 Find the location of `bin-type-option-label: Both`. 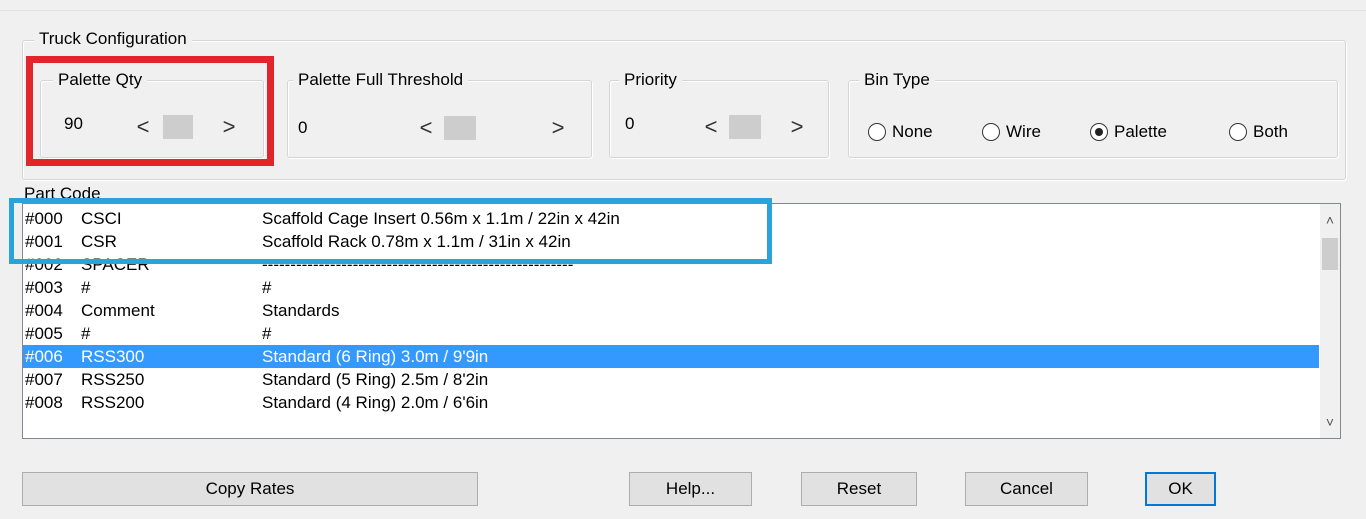

bin-type-option-label: Both is located at coordinates (1270, 131).